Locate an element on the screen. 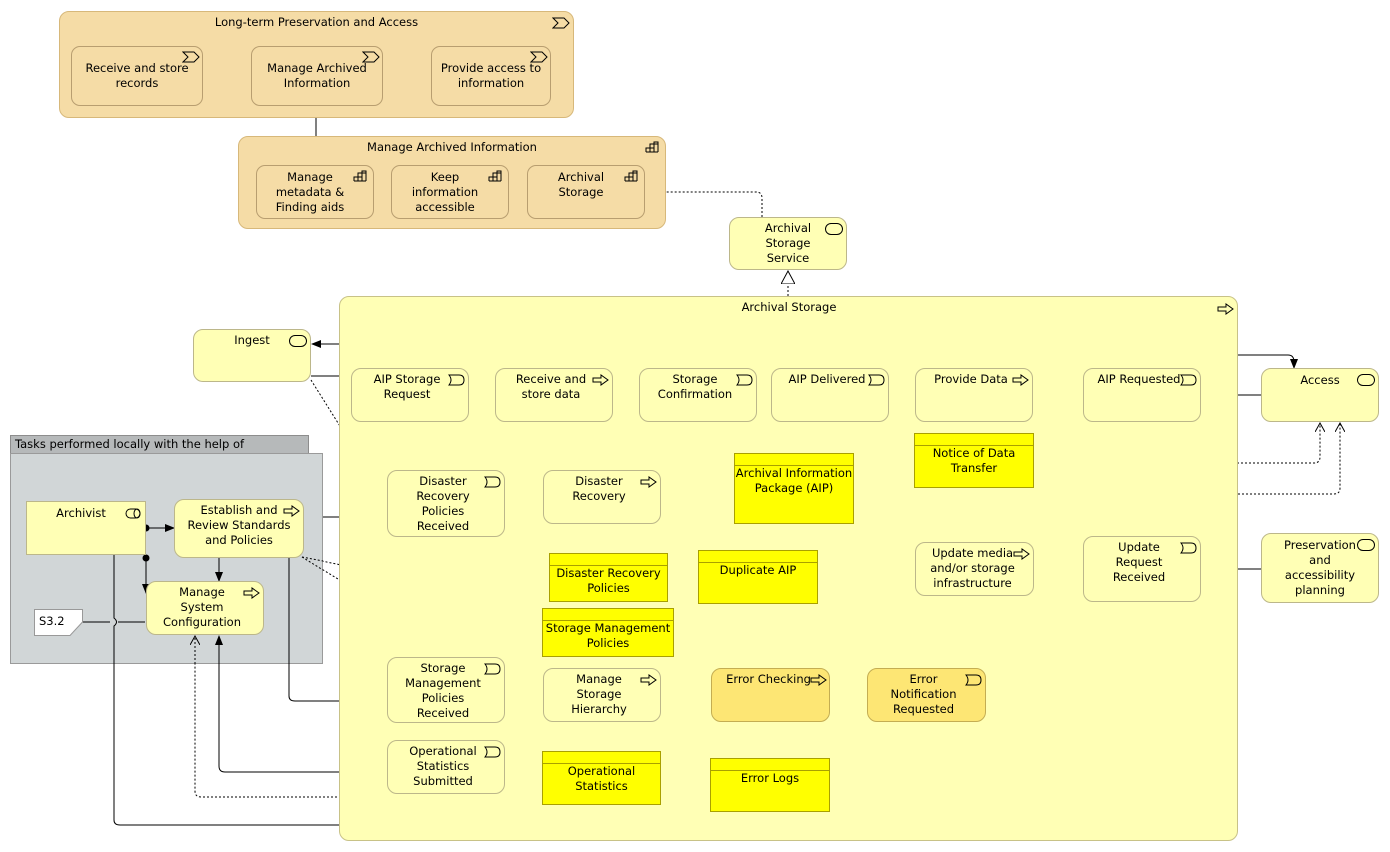 The width and height of the screenshot is (1390, 852). data-notice-of-data-transfer: Notice of Data Transfer is located at coordinates (974, 460).